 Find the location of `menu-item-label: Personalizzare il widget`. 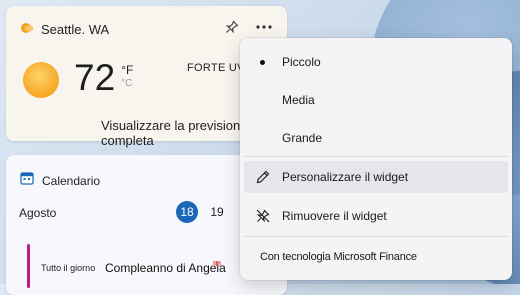

menu-item-label: Personalizzare il widget is located at coordinates (345, 177).